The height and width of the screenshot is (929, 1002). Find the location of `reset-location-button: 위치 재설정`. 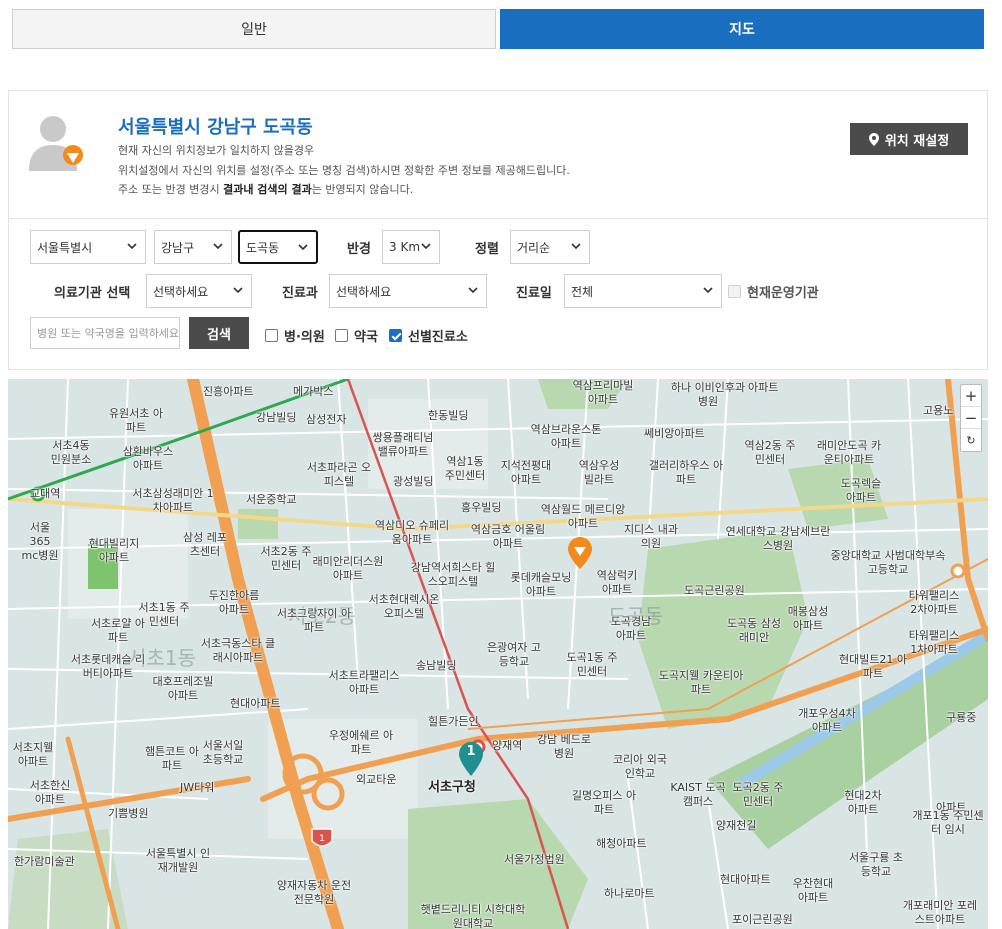

reset-location-button: 위치 재설정 is located at coordinates (909, 139).